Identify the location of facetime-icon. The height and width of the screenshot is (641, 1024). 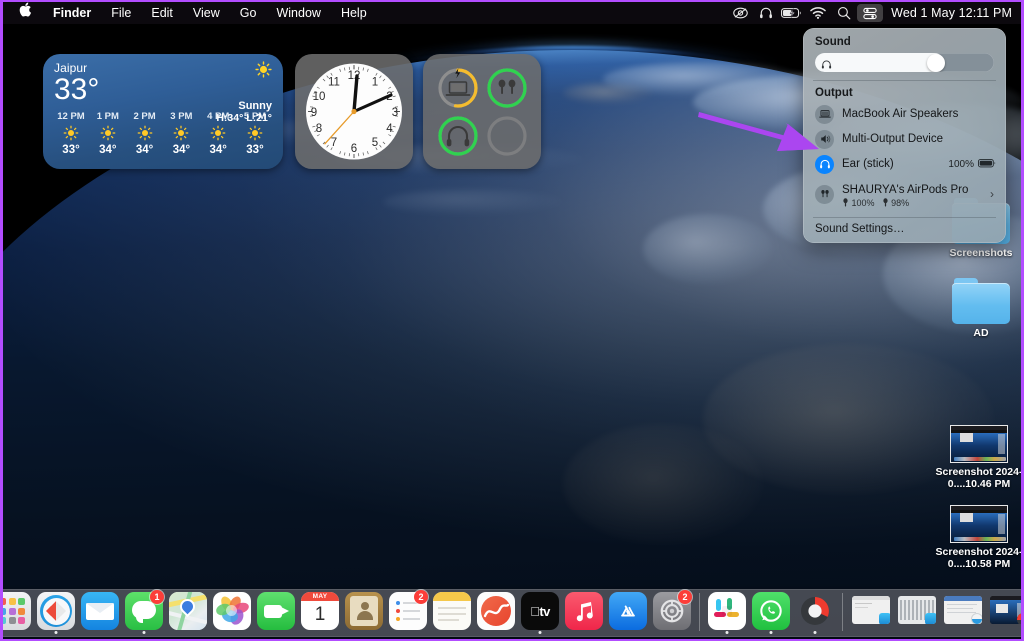
(276, 611).